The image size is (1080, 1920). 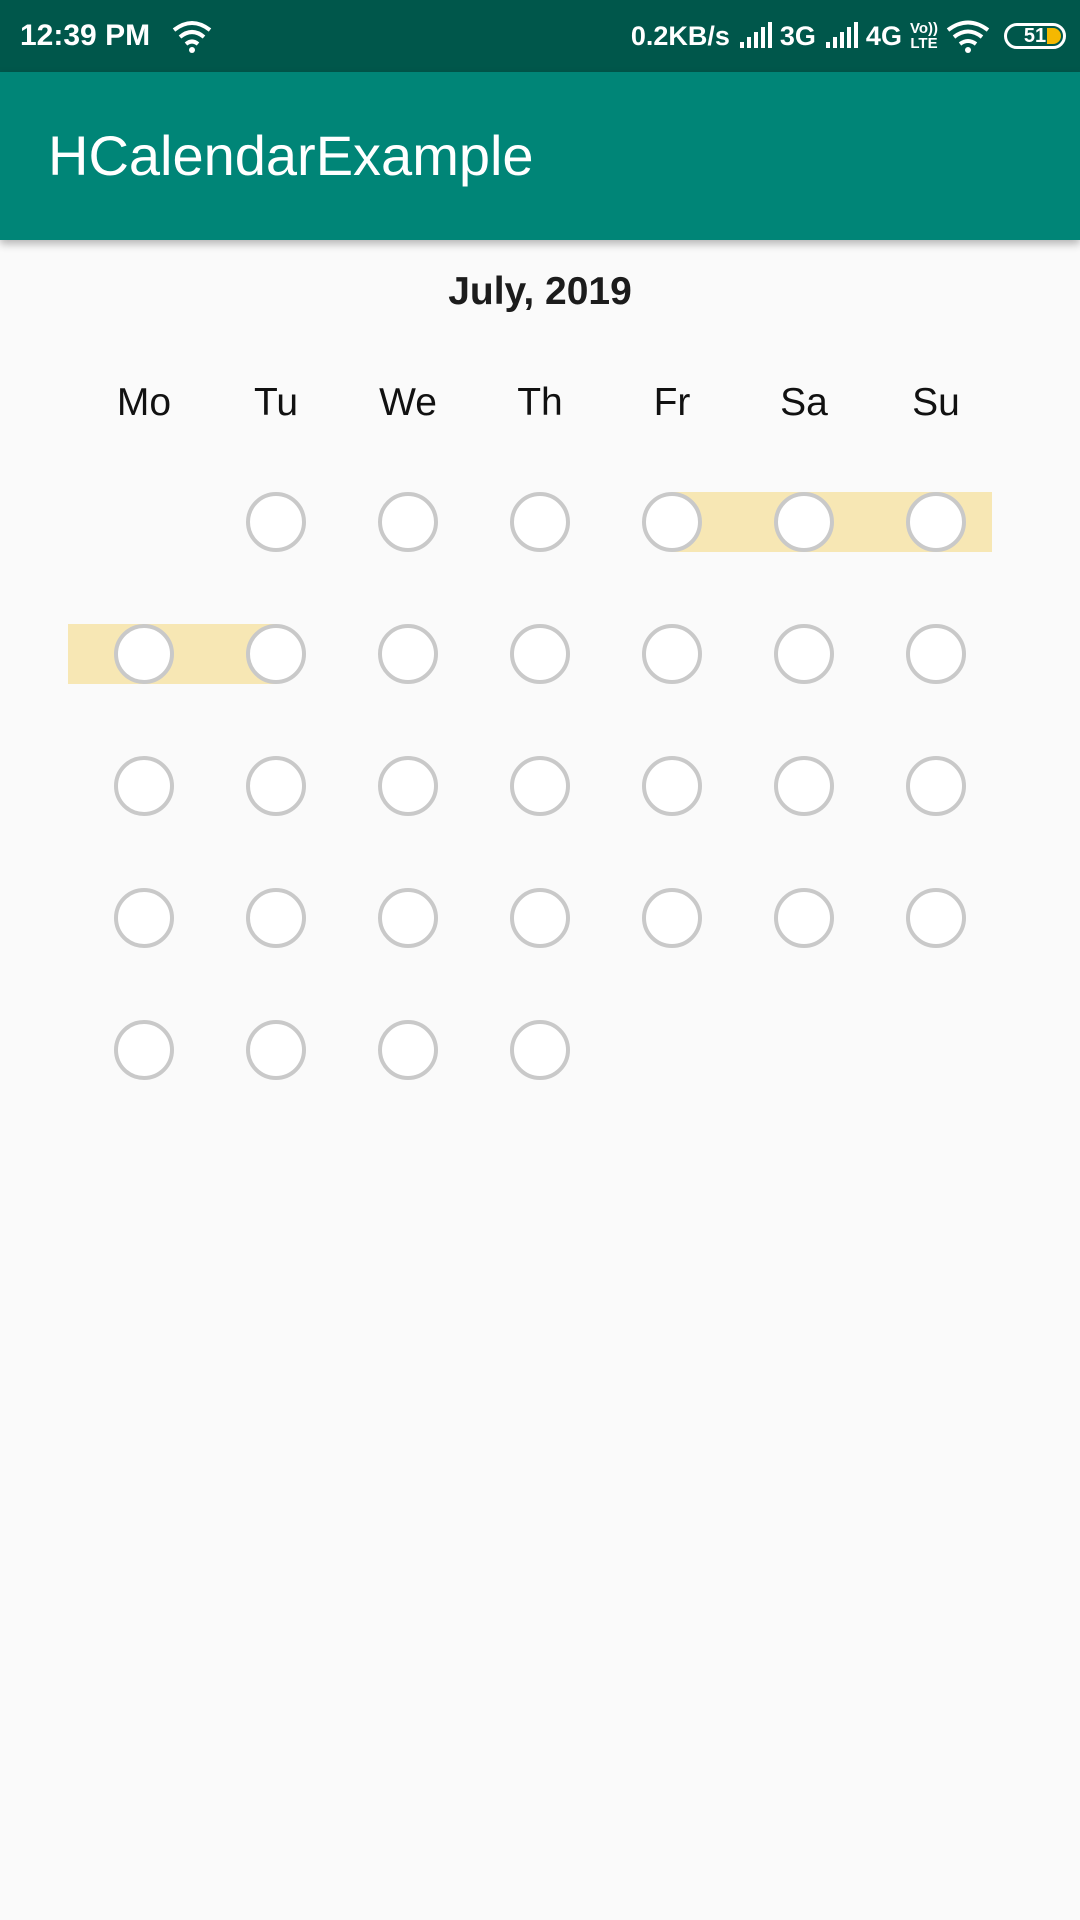 What do you see at coordinates (408, 402) in the screenshot?
I see `weekday-label: We` at bounding box center [408, 402].